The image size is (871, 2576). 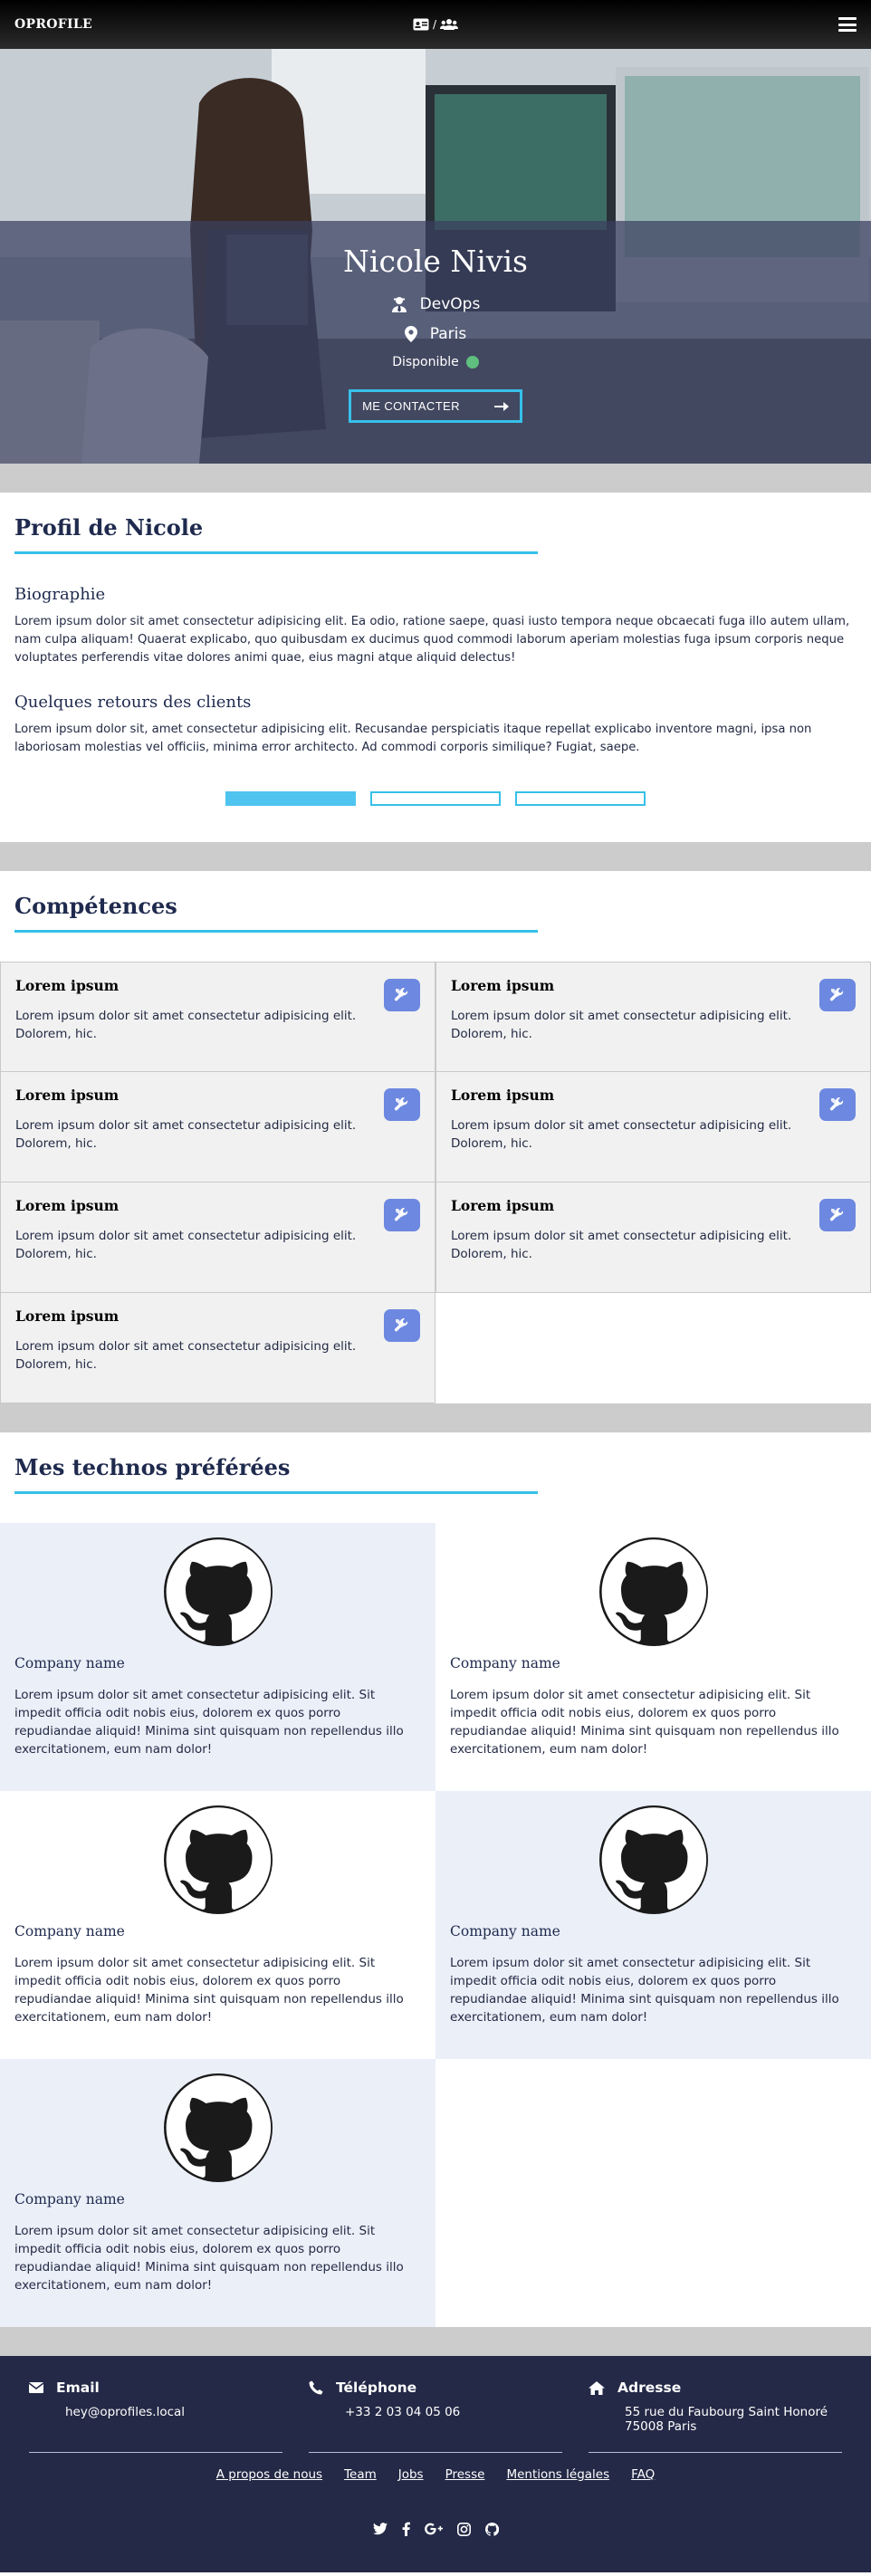 I want to click on top-navbar: OPROFILE /, so click(x=436, y=24).